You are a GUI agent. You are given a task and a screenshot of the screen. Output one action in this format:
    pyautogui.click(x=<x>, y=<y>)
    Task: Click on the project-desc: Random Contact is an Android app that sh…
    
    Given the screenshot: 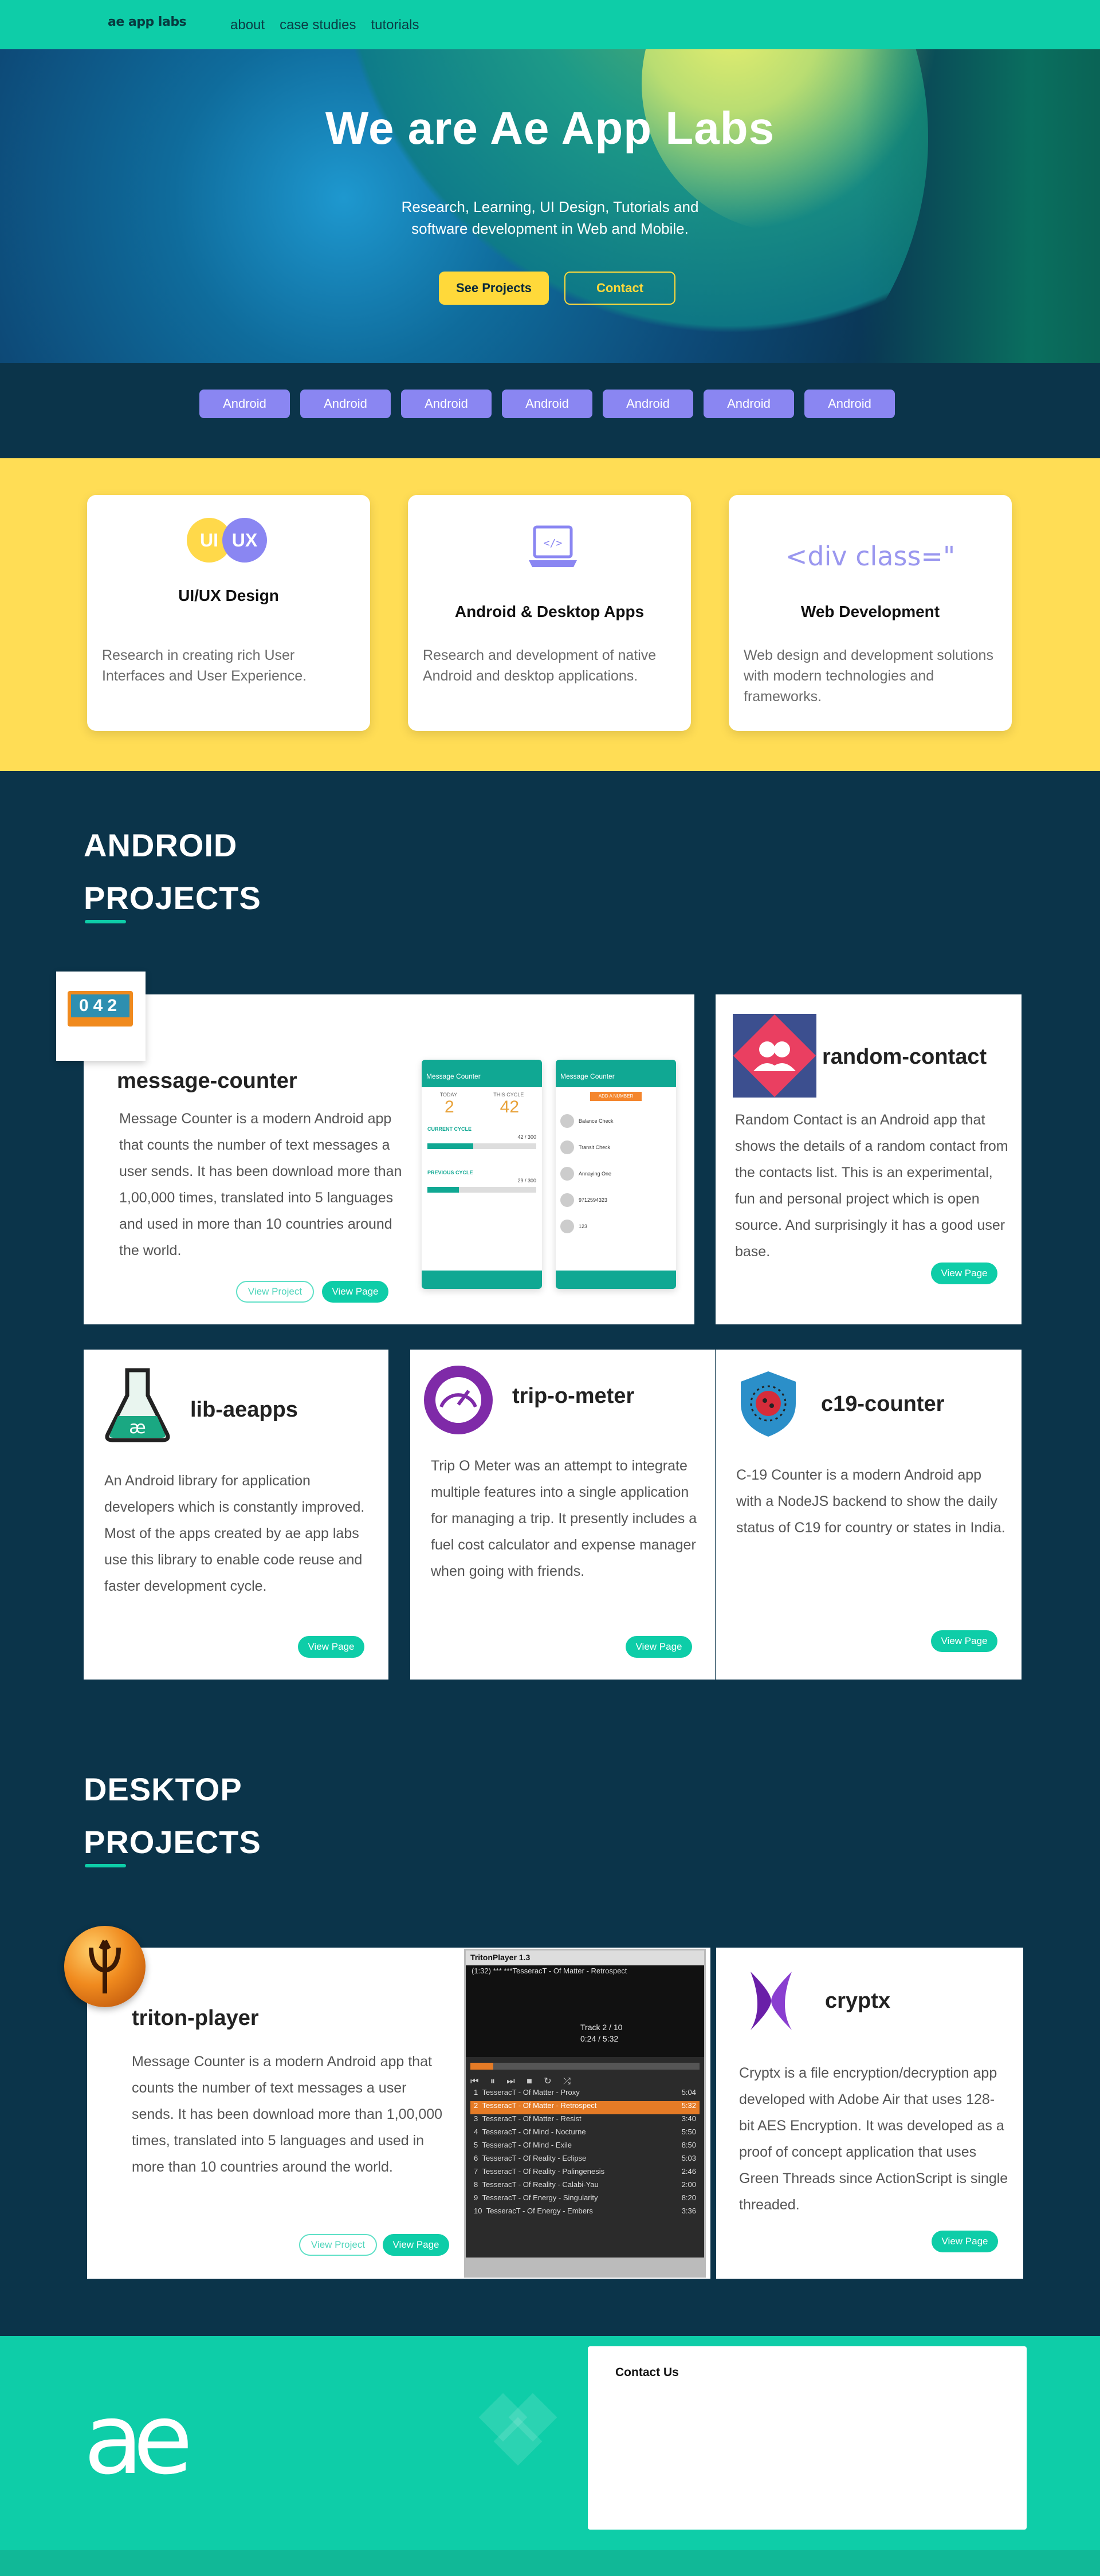 What is the action you would take?
    pyautogui.click(x=871, y=1186)
    